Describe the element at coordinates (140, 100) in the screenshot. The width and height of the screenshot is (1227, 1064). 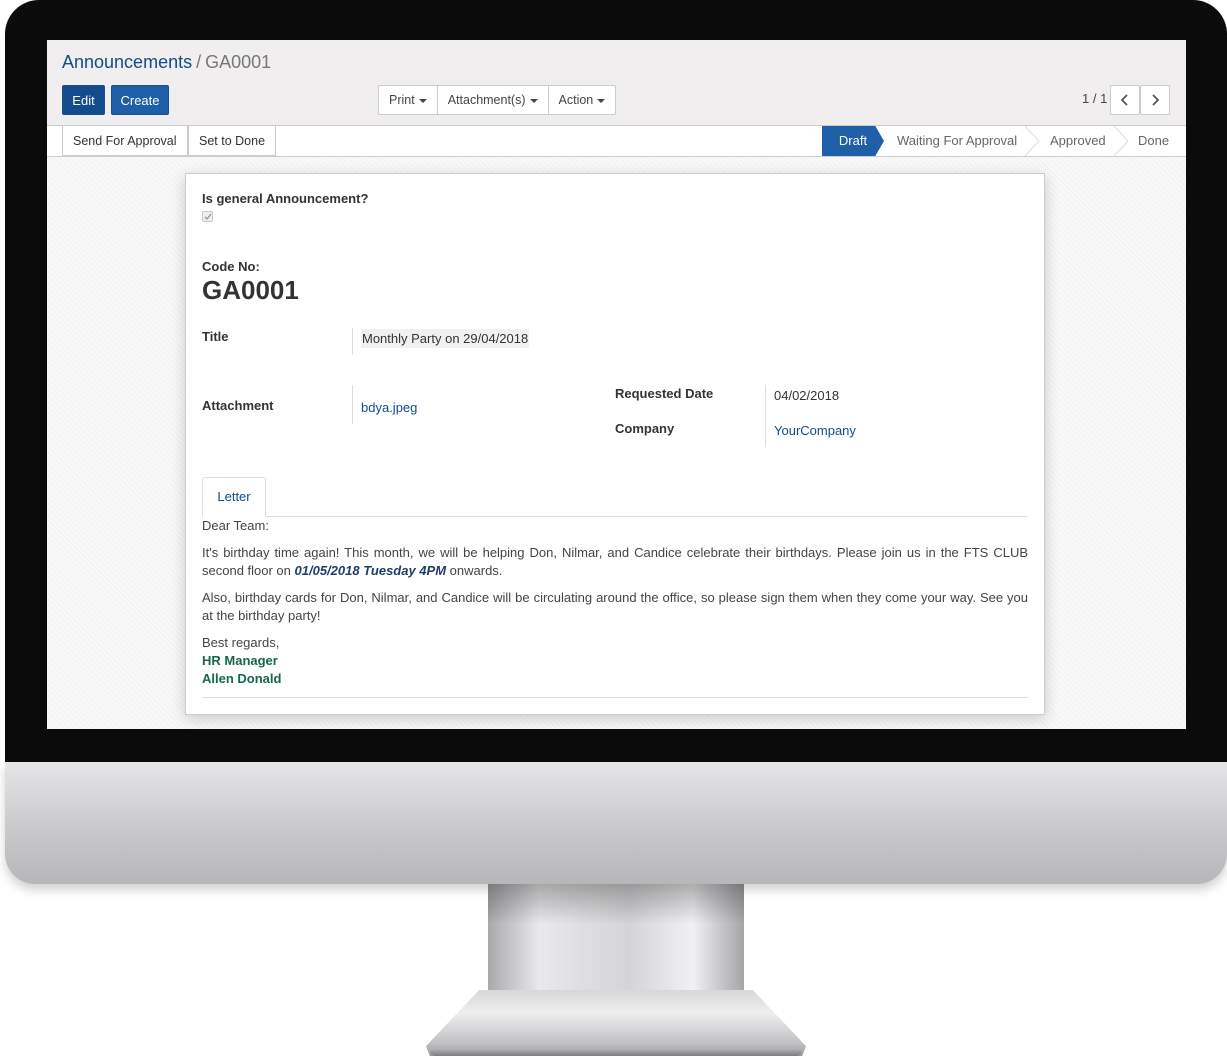
I see `create-button: Create` at that location.